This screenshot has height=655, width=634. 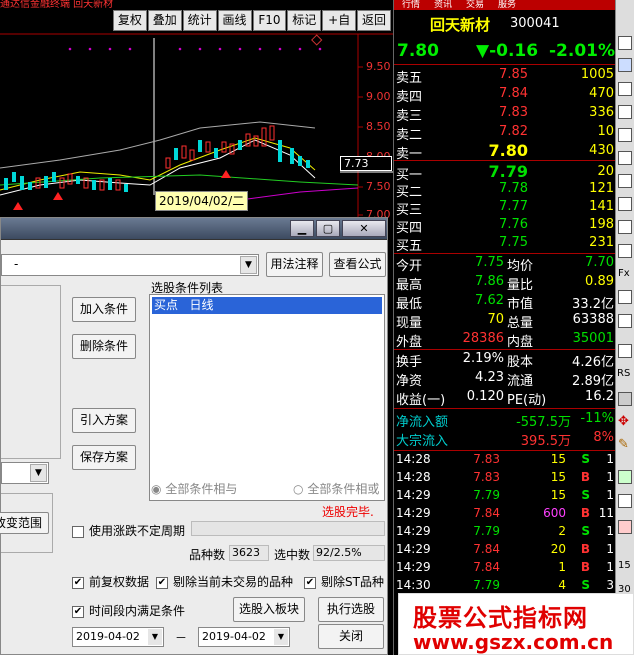 I want to click on radio-all-and: ◉ 全部条件相与, so click(x=194, y=488).